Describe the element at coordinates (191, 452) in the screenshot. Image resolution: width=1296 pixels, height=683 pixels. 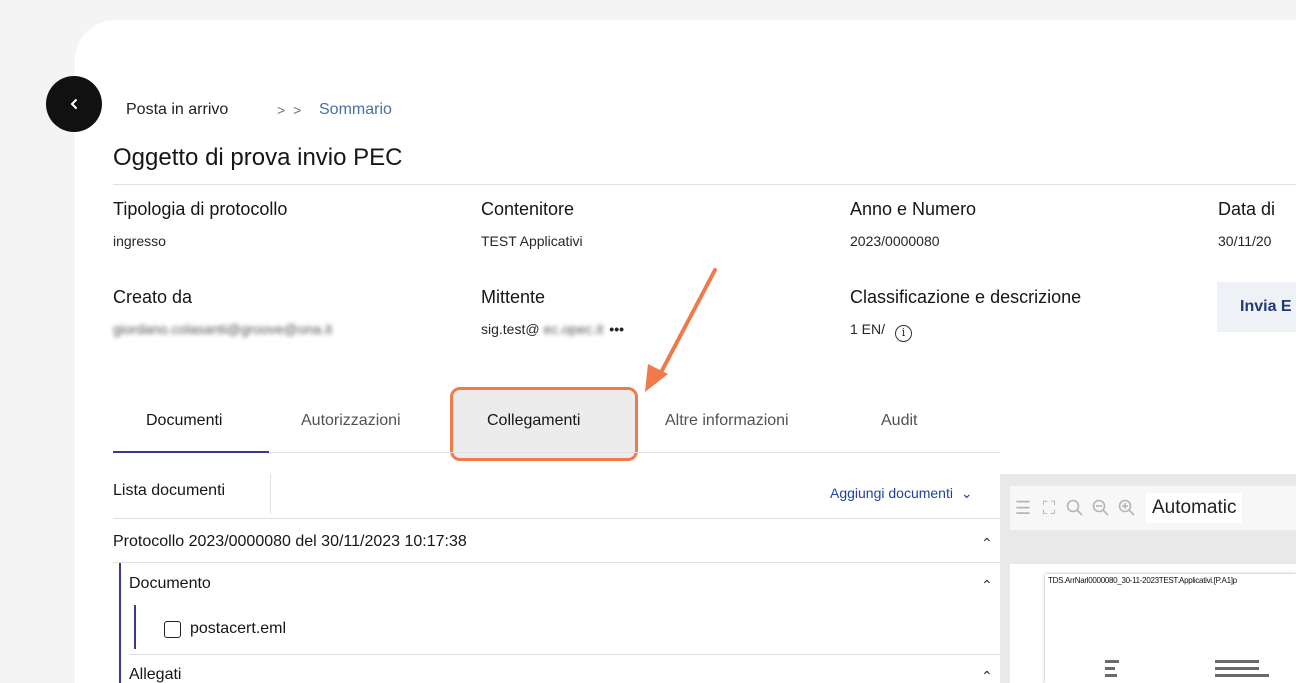
I see `active-tab-indicator` at that location.